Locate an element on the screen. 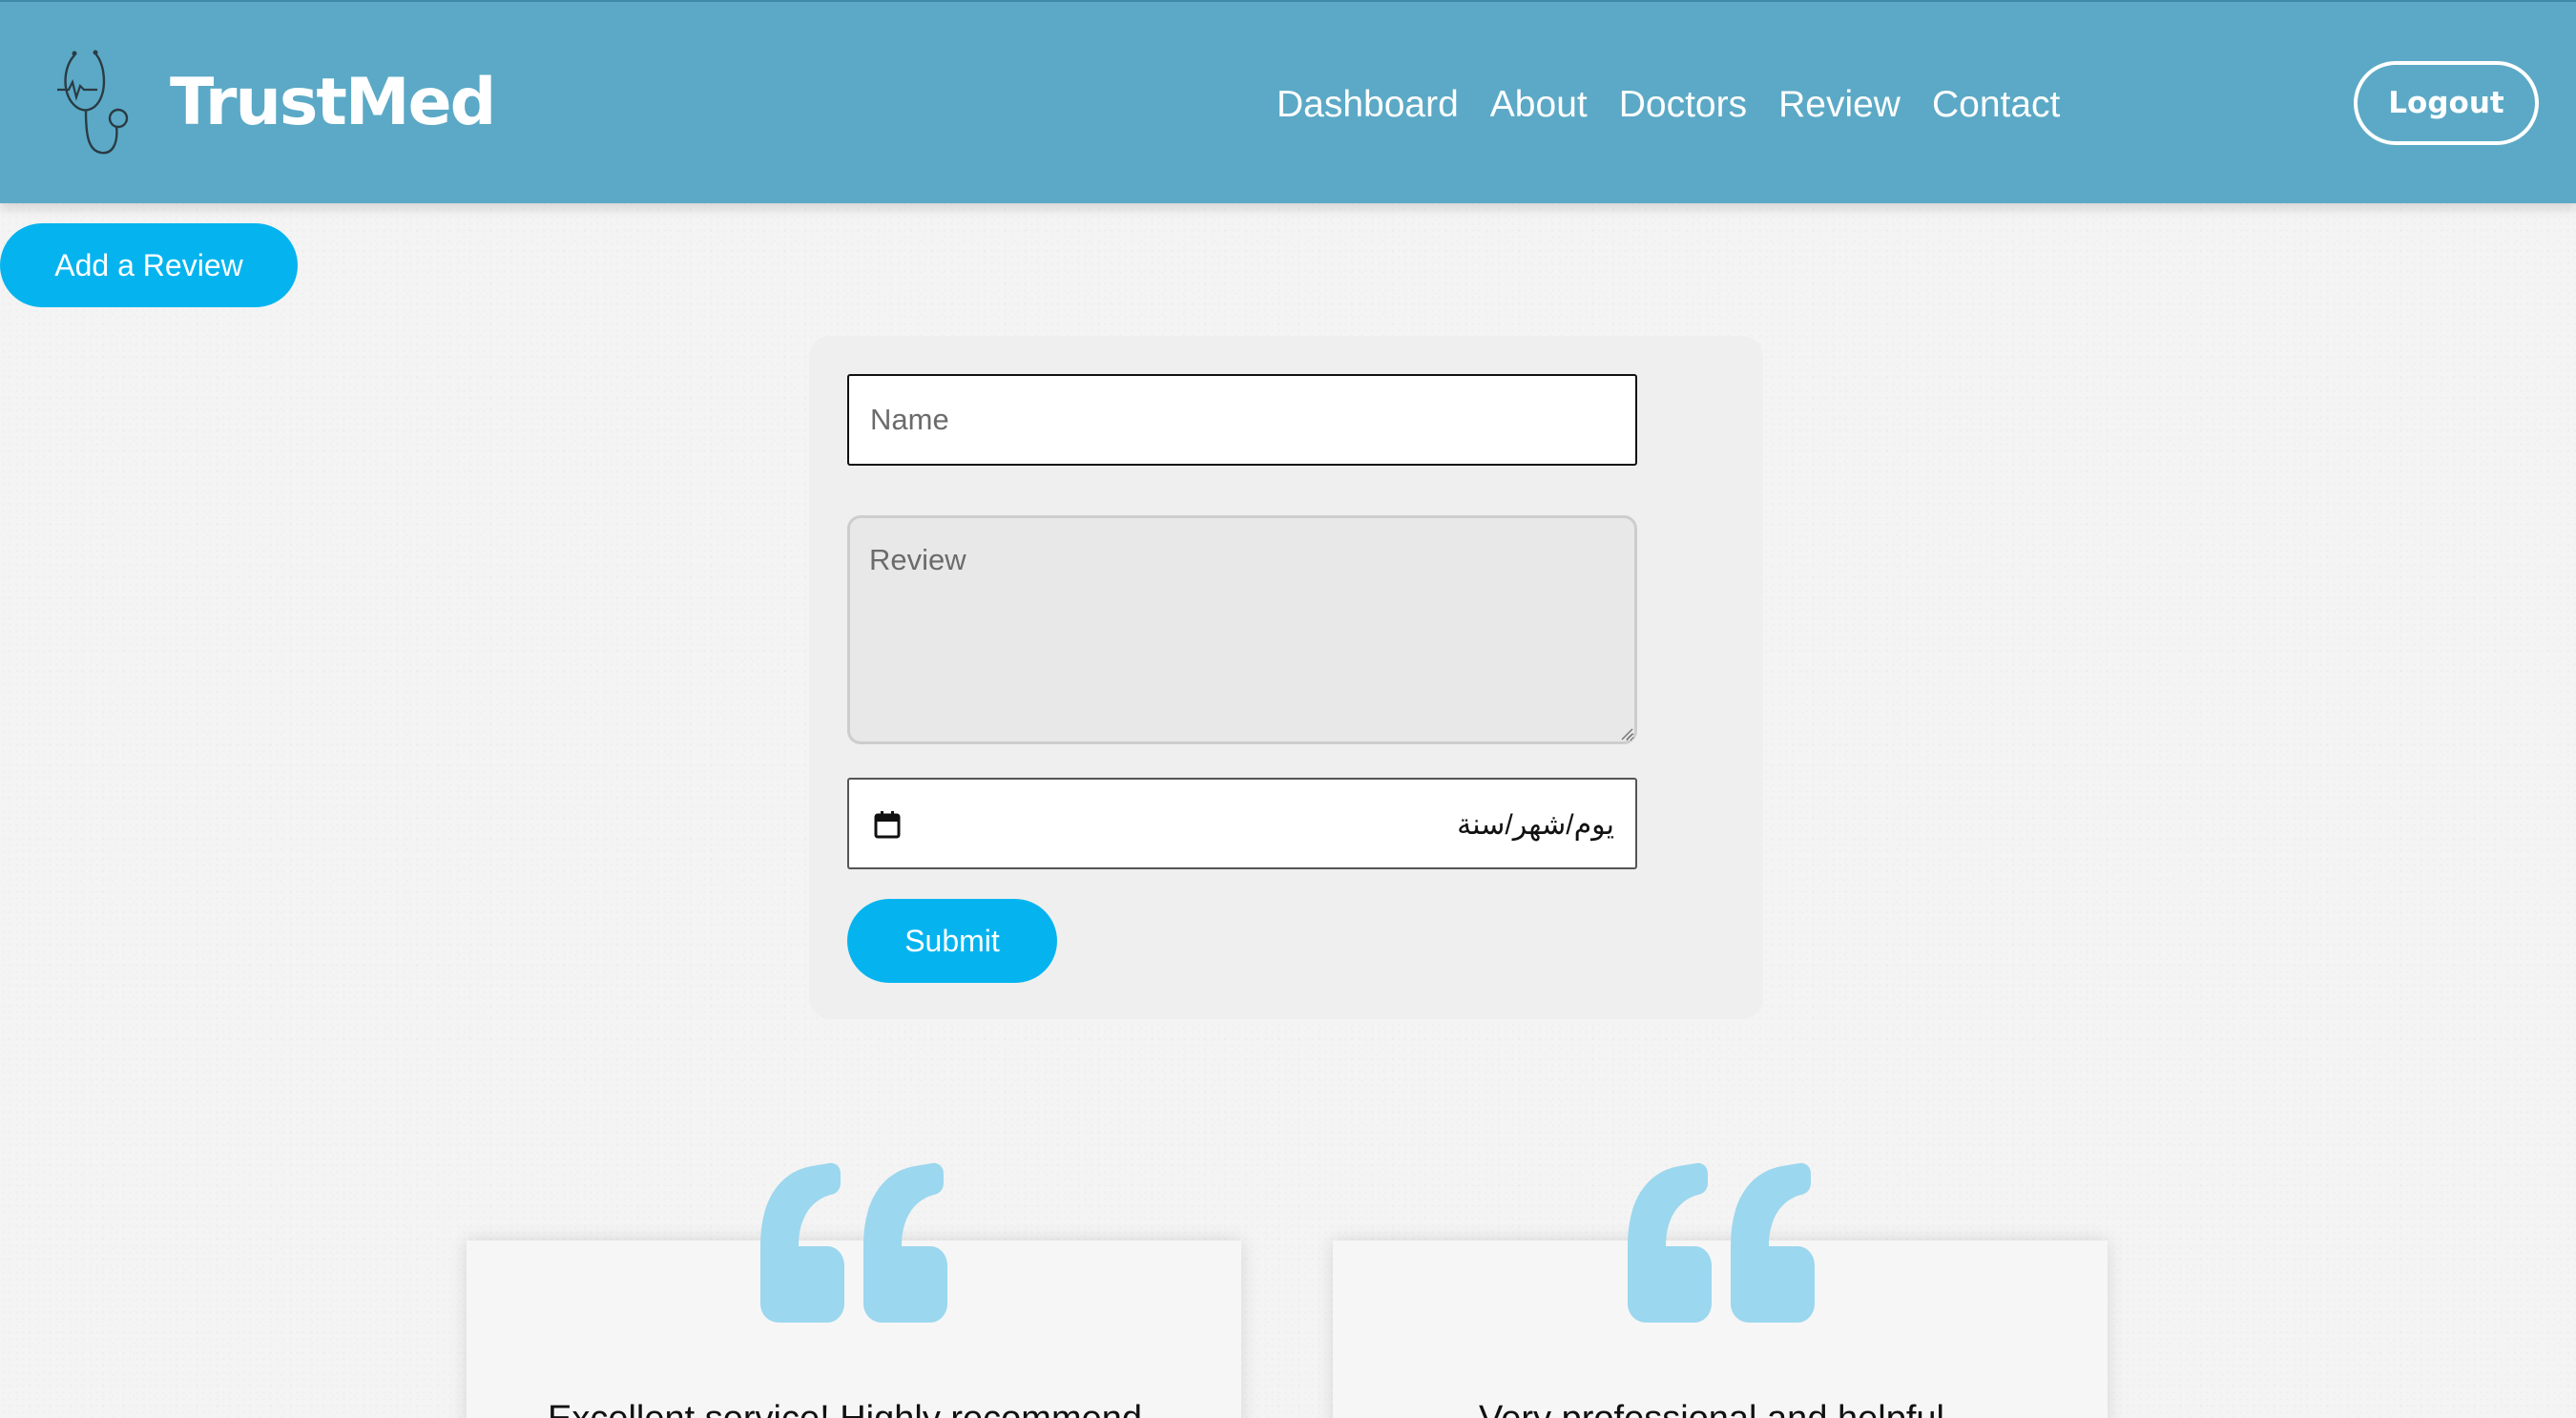 This screenshot has height=1418, width=2576. nav-about: About is located at coordinates (1539, 105).